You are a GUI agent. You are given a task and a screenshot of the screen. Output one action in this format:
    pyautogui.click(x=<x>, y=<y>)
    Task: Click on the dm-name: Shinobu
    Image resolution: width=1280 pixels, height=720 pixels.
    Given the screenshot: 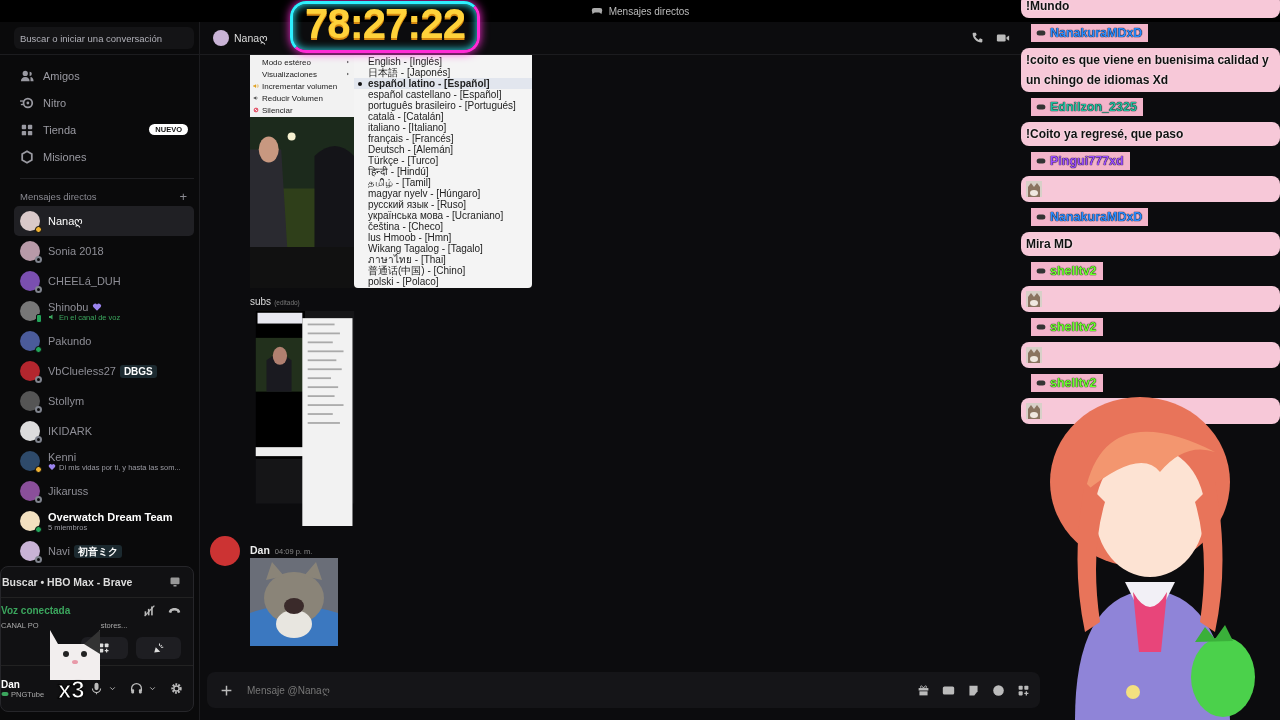 What is the action you would take?
    pyautogui.click(x=68, y=306)
    